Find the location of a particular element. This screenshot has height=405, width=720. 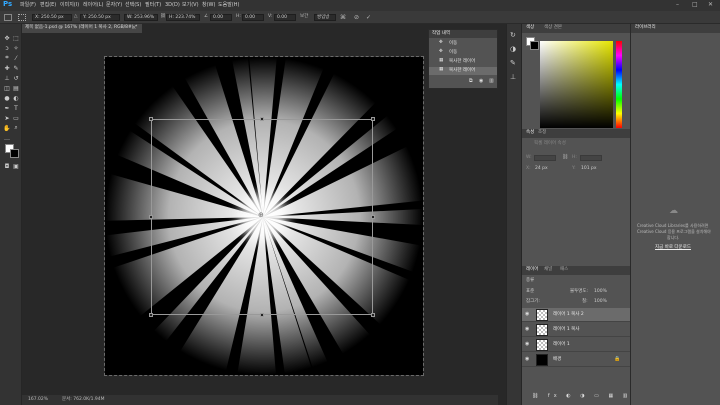

tab-properties: 속성 is located at coordinates (530, 133).